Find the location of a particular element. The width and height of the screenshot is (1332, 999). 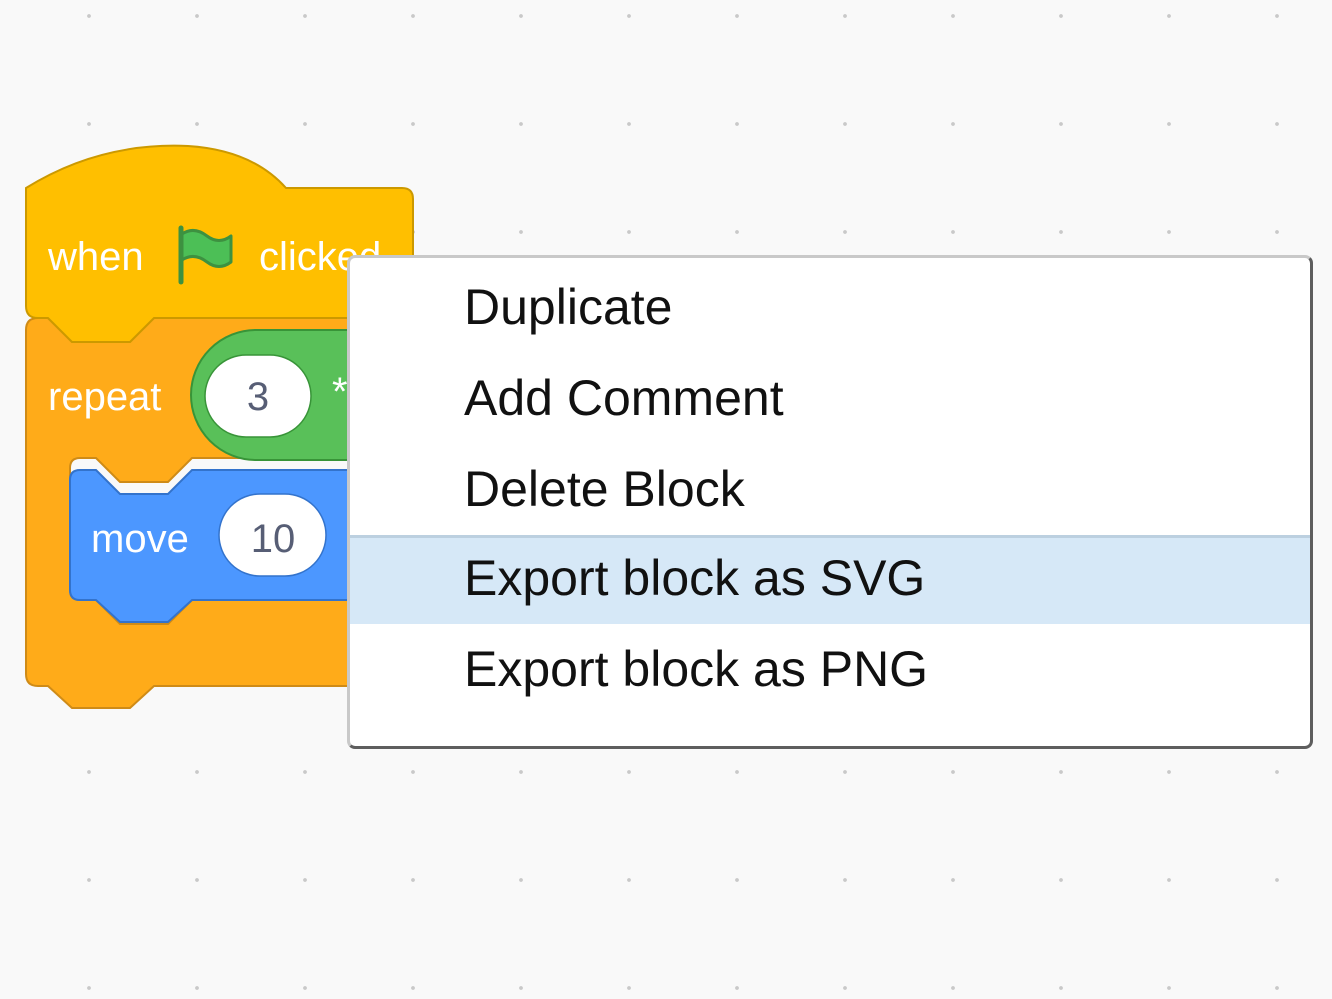

operator-symbol: * is located at coordinates (340, 392).